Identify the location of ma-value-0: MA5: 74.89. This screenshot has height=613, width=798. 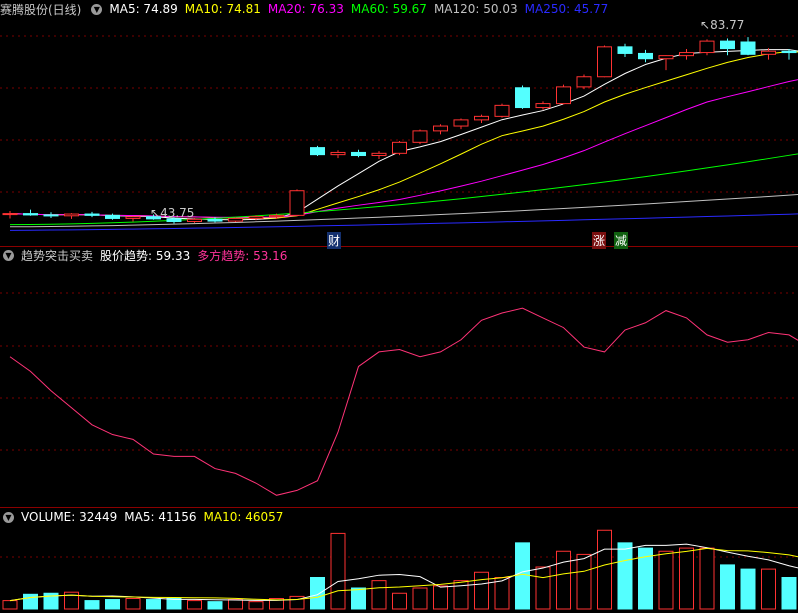
(143, 9).